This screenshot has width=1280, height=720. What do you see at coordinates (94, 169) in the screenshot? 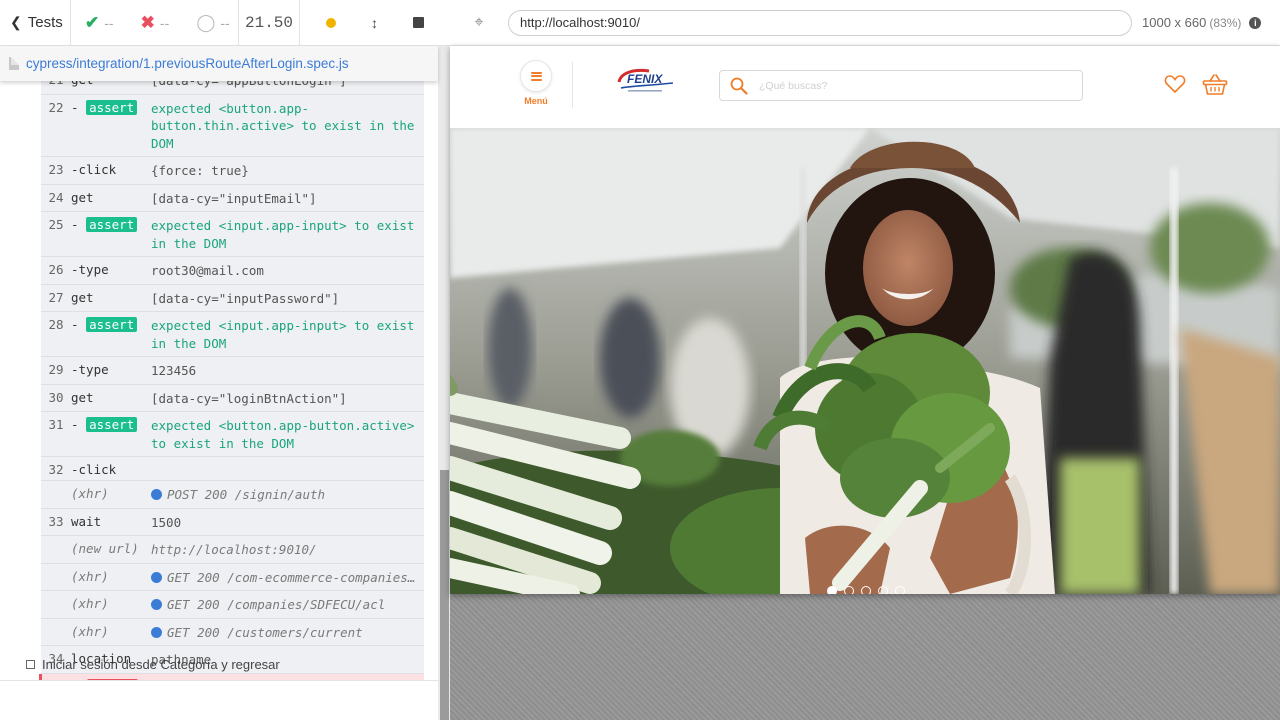
I see `command-name: -click` at bounding box center [94, 169].